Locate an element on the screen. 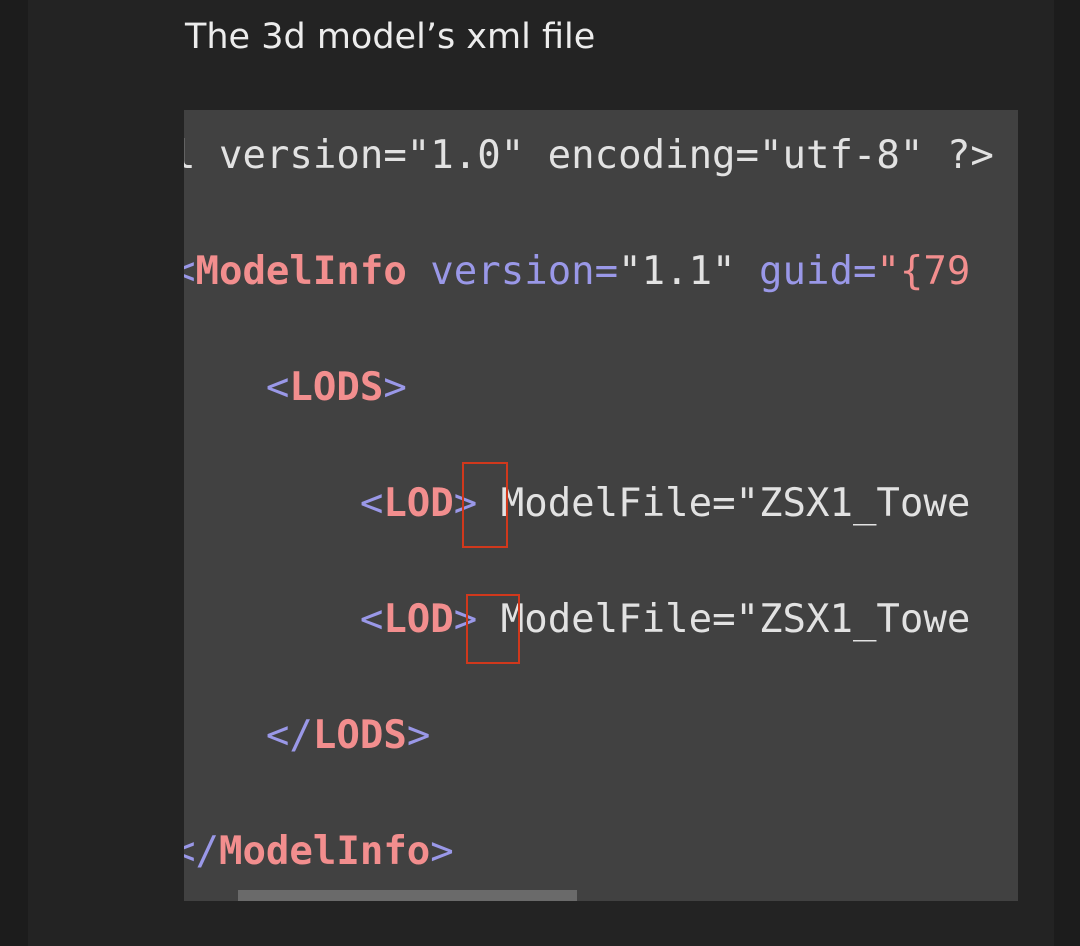 The width and height of the screenshot is (1080, 946). code-line: </ModelInfo> is located at coordinates (319, 852).